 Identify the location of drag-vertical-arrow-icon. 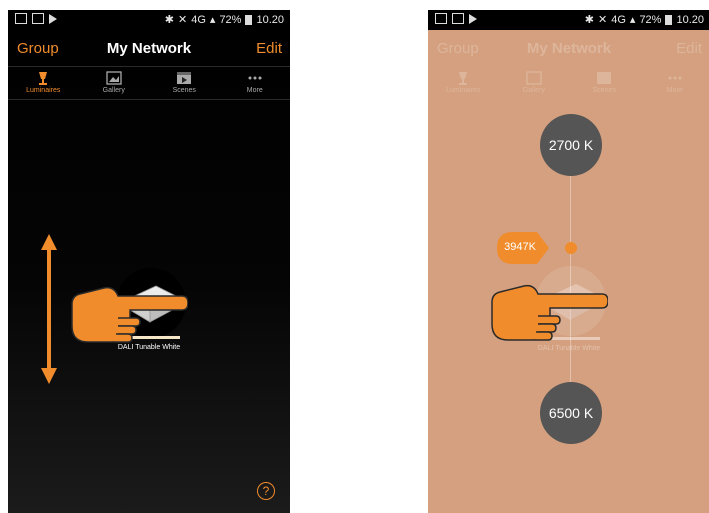
(49, 309).